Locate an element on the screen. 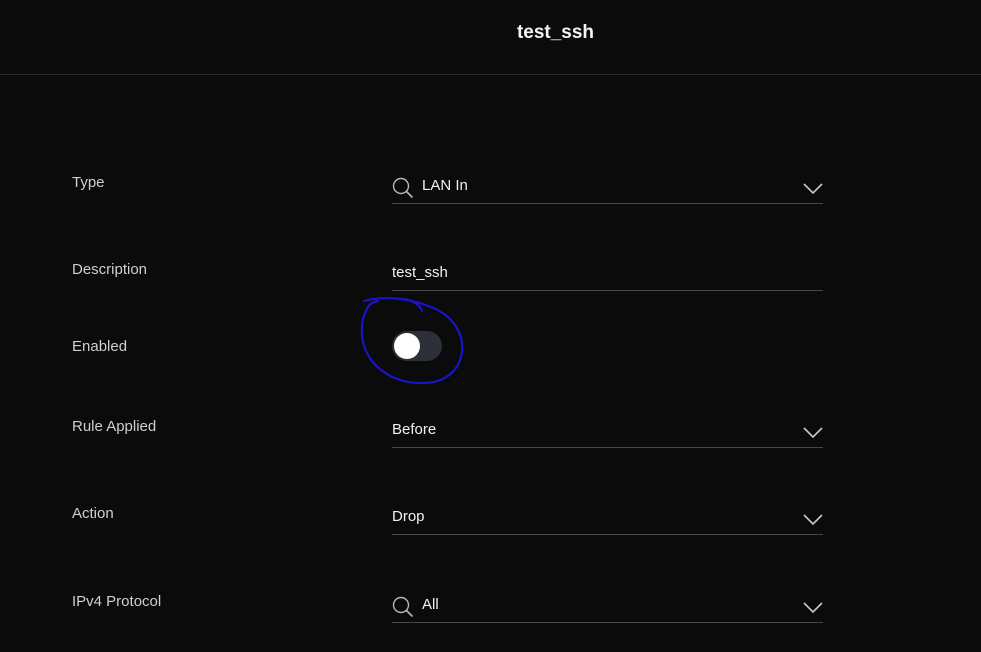 The image size is (981, 652). enabled-label: Enabled is located at coordinates (100, 346).